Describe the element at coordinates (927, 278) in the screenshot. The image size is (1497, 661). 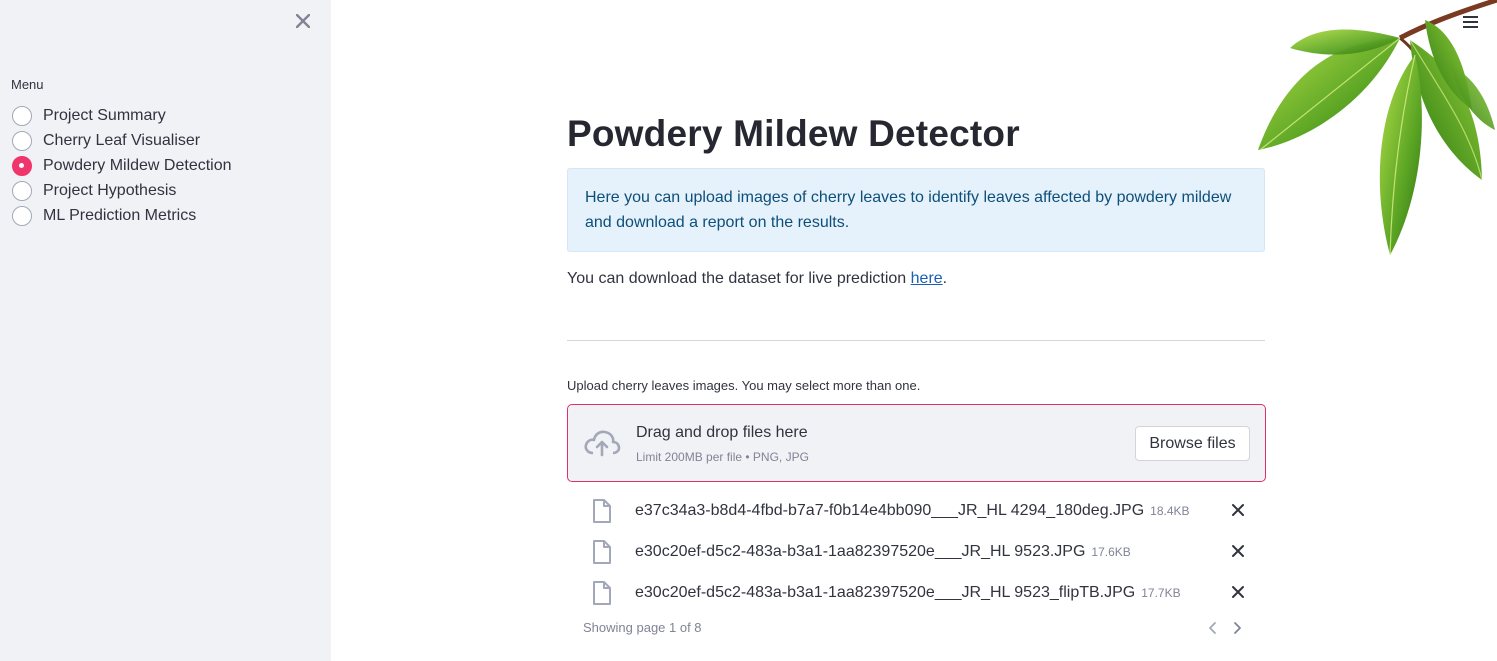
I see `dataset-link: here` at that location.